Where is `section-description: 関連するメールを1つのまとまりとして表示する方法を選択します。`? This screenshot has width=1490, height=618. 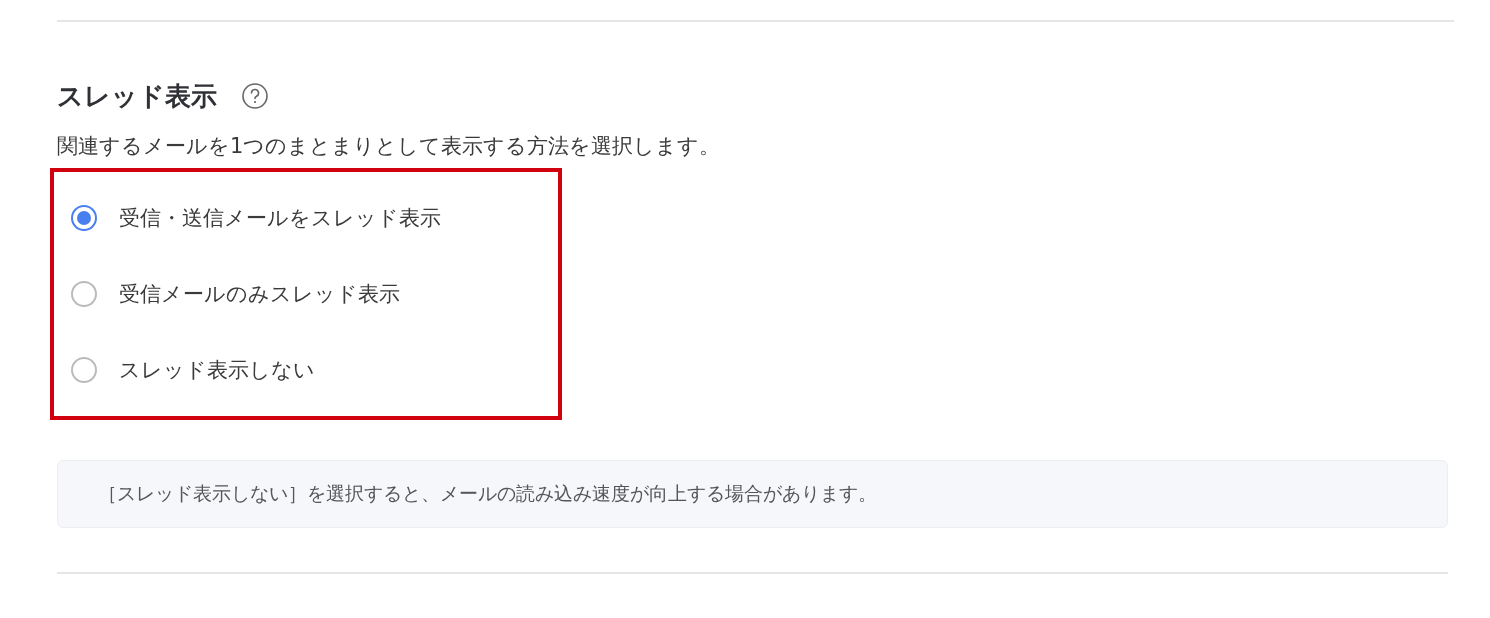 section-description: 関連するメールを1つのまとまりとして表示する方法を選択します。 is located at coordinates (389, 146).